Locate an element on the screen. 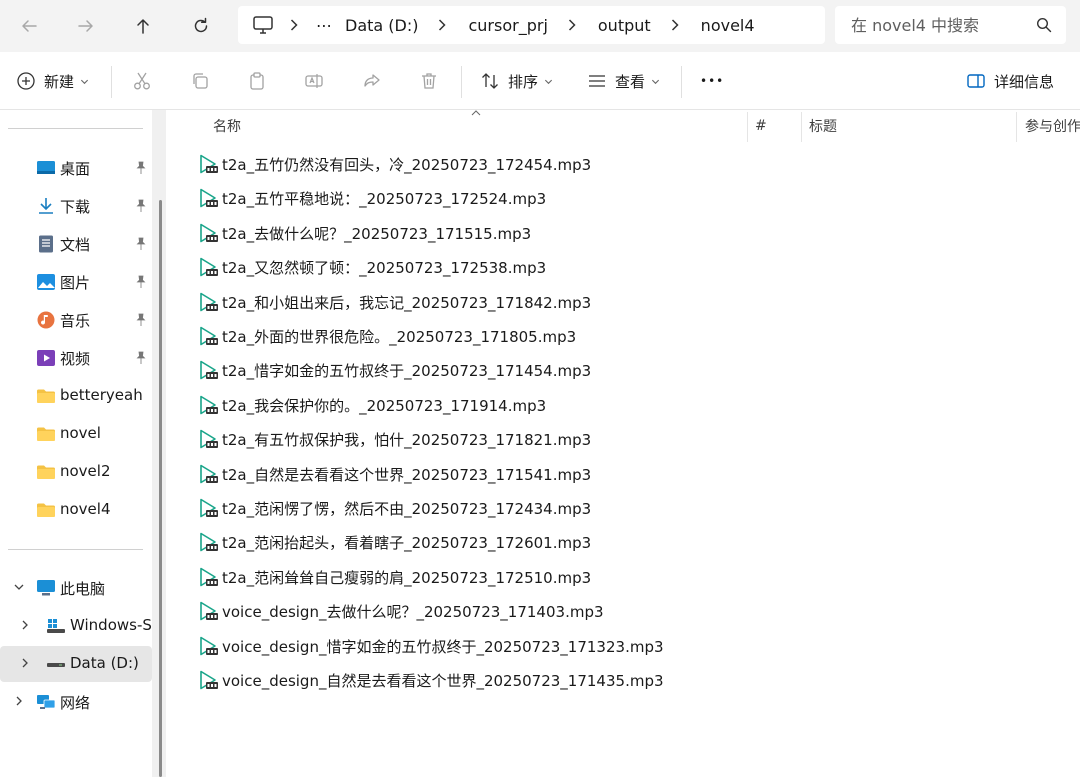 The width and height of the screenshot is (1080, 777). sort-button: 排序 is located at coordinates (516, 81).